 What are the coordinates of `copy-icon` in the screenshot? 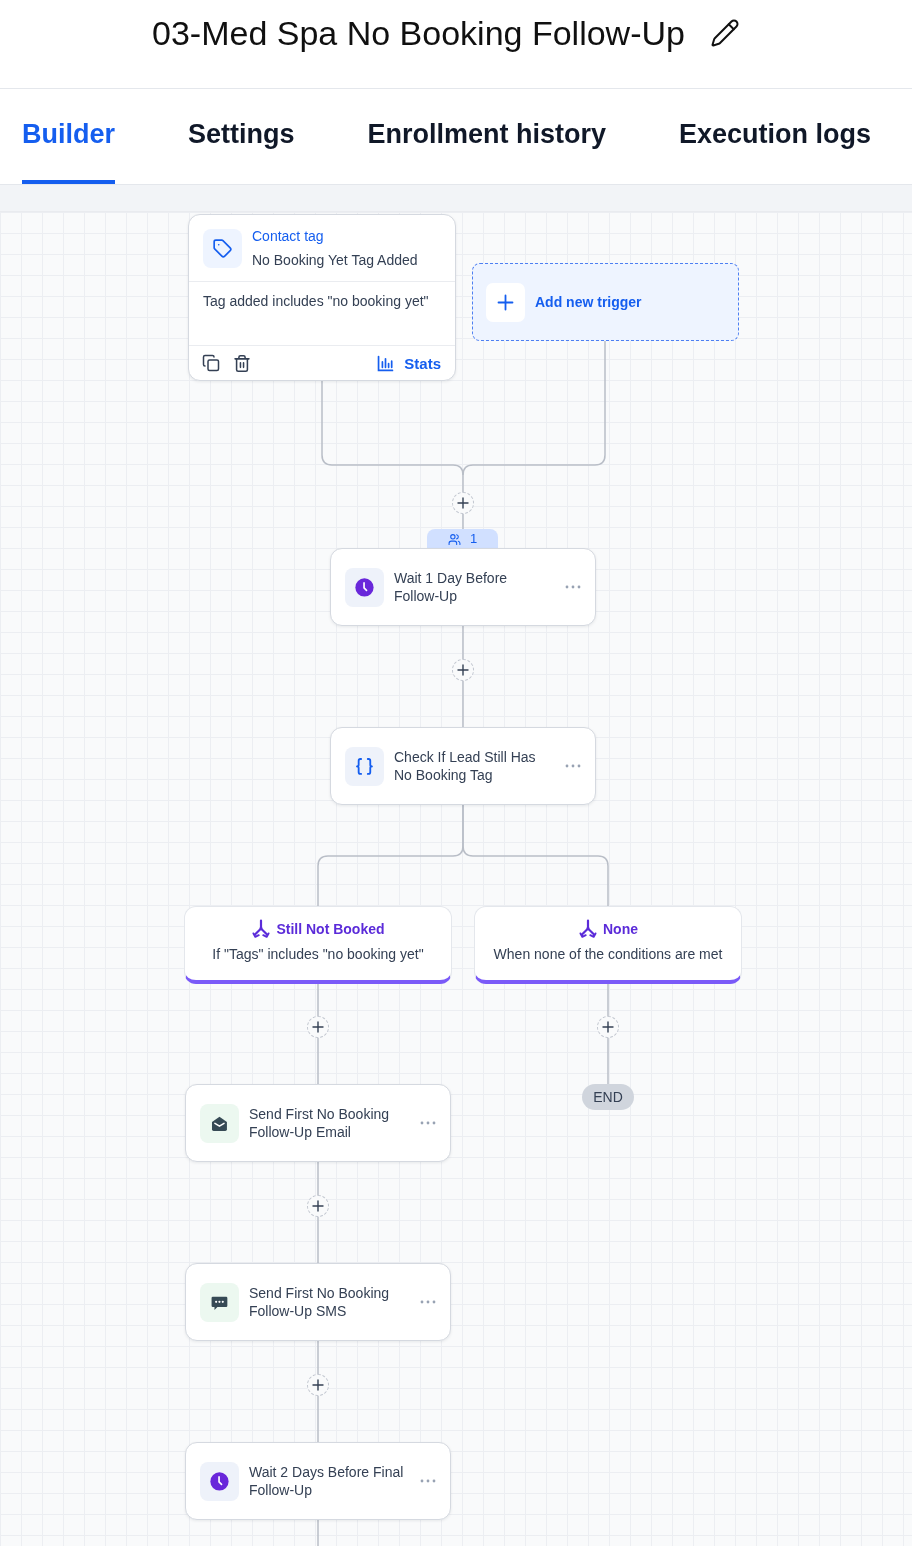 It's located at (211, 363).